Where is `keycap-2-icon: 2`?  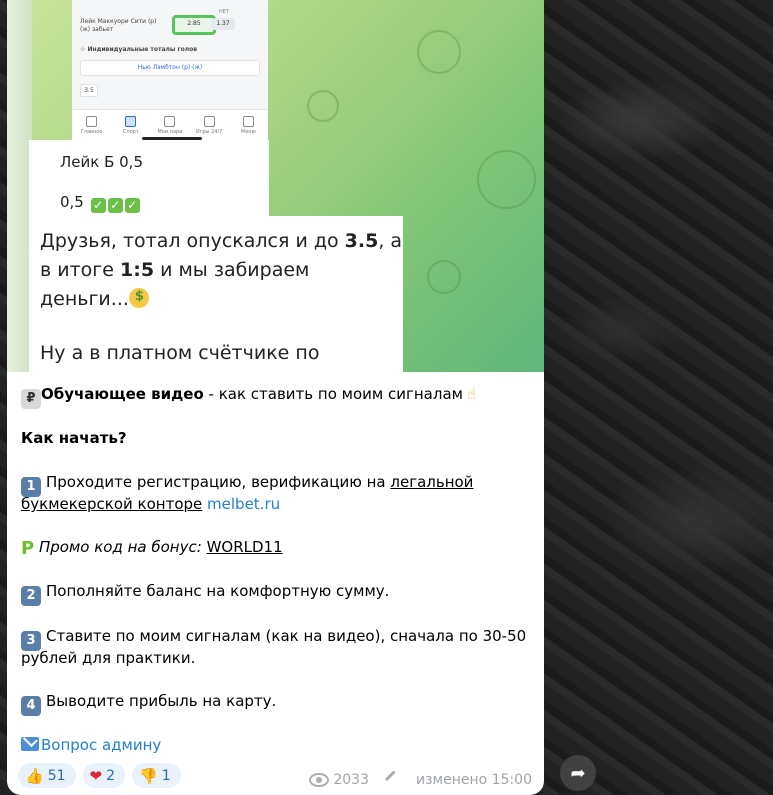
keycap-2-icon: 2 is located at coordinates (31, 596).